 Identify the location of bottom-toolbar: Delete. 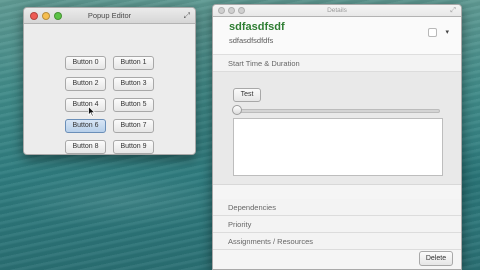
(337, 259).